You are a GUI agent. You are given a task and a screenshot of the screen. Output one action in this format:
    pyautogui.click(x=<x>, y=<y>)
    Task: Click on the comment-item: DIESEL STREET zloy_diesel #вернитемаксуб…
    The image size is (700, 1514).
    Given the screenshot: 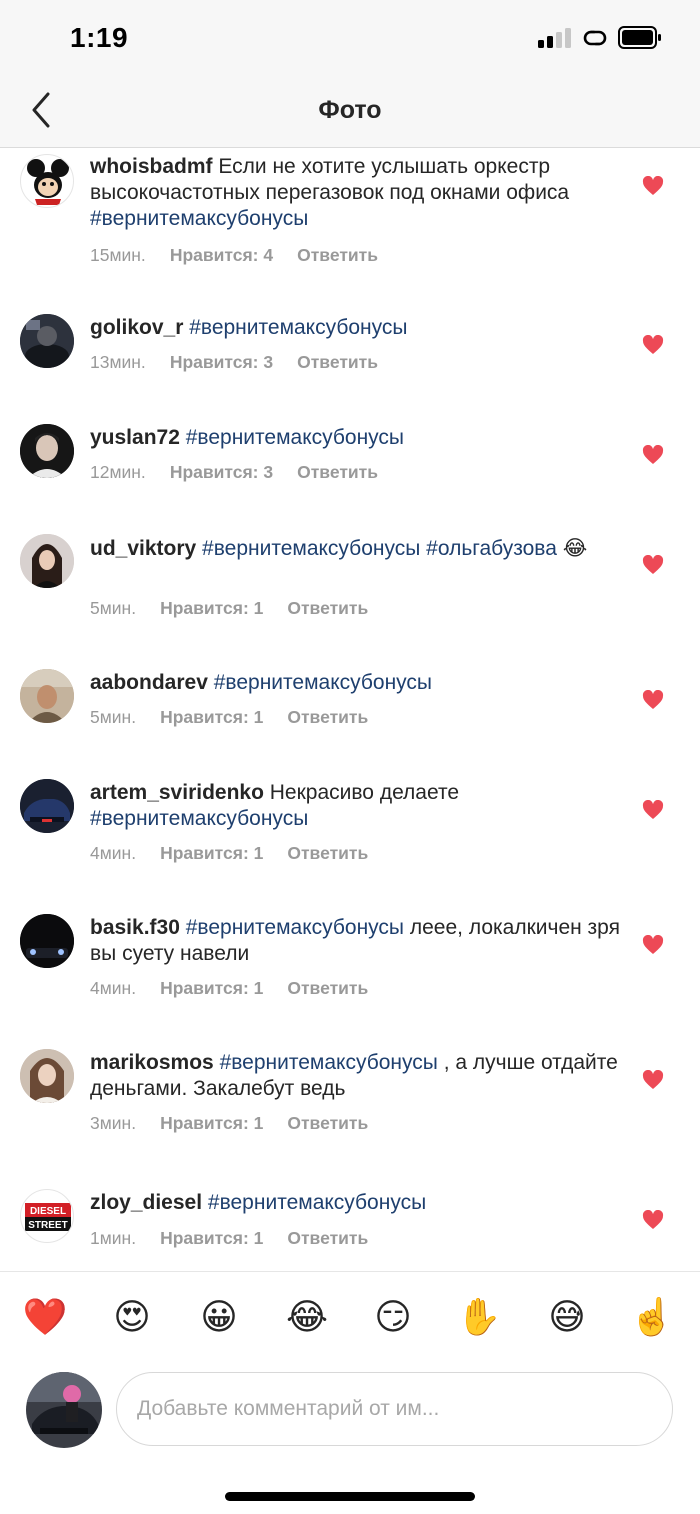 What is the action you would take?
    pyautogui.click(x=350, y=1211)
    